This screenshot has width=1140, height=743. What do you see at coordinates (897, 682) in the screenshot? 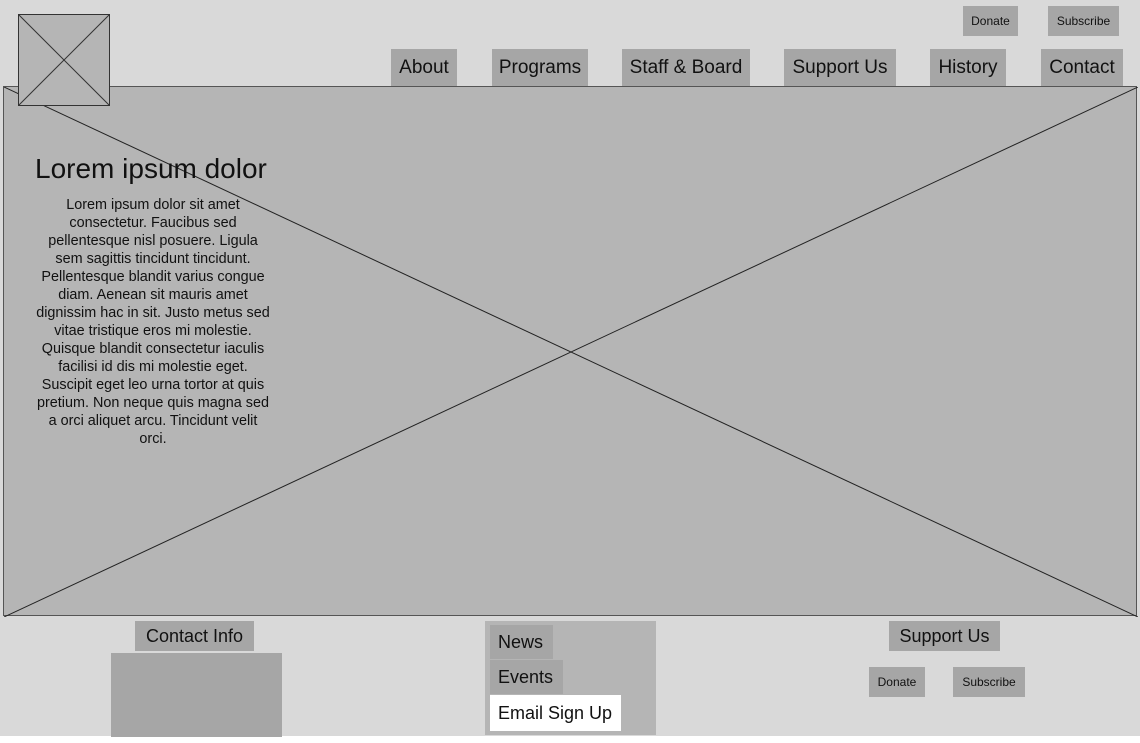
I see `footer-donate-button: Donate` at bounding box center [897, 682].